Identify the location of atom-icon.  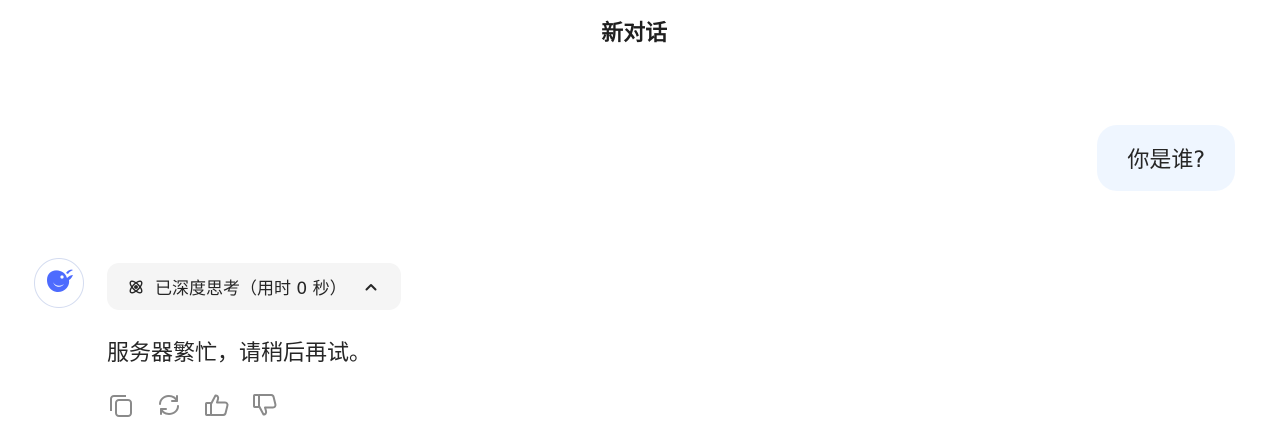
(136, 287).